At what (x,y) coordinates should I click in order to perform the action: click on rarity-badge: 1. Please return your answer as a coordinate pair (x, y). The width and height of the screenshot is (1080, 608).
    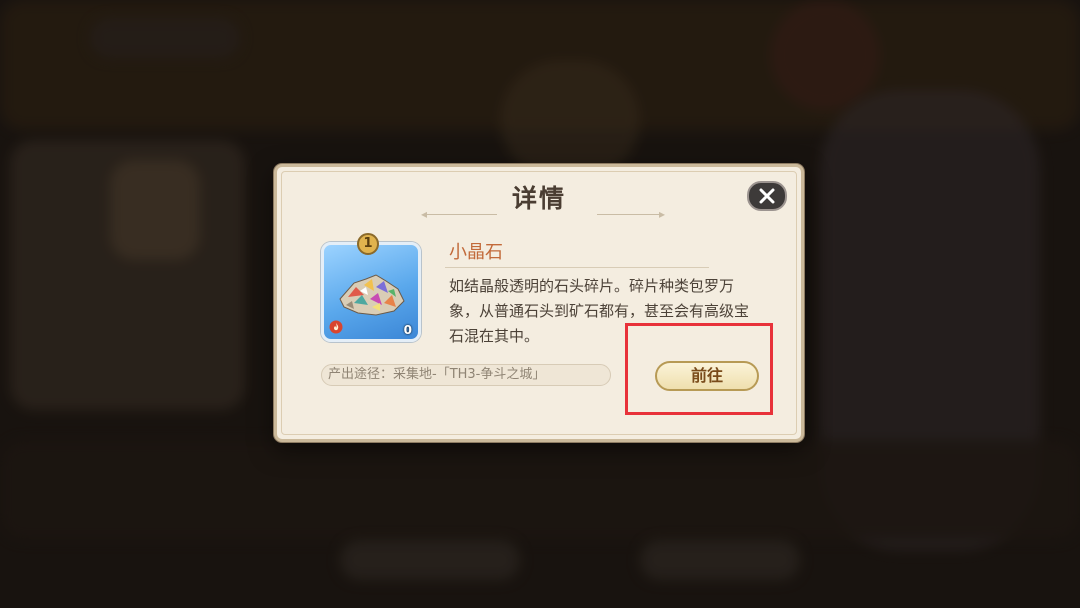
    Looking at the image, I should click on (368, 244).